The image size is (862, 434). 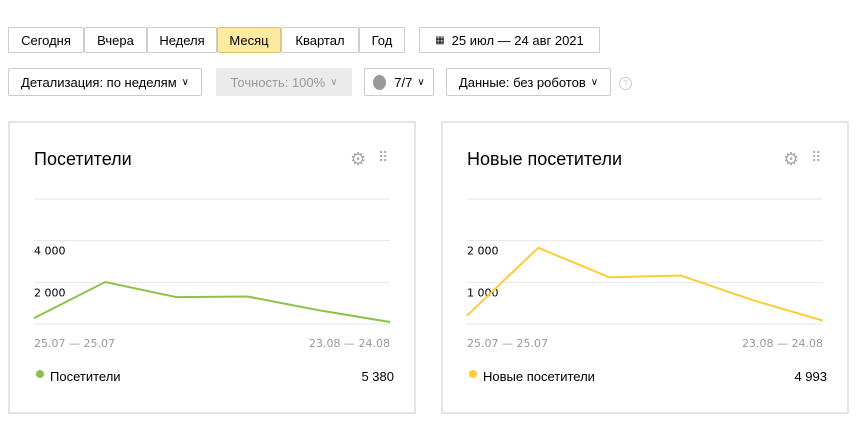 I want to click on segment-bubble-icon, so click(x=380, y=82).